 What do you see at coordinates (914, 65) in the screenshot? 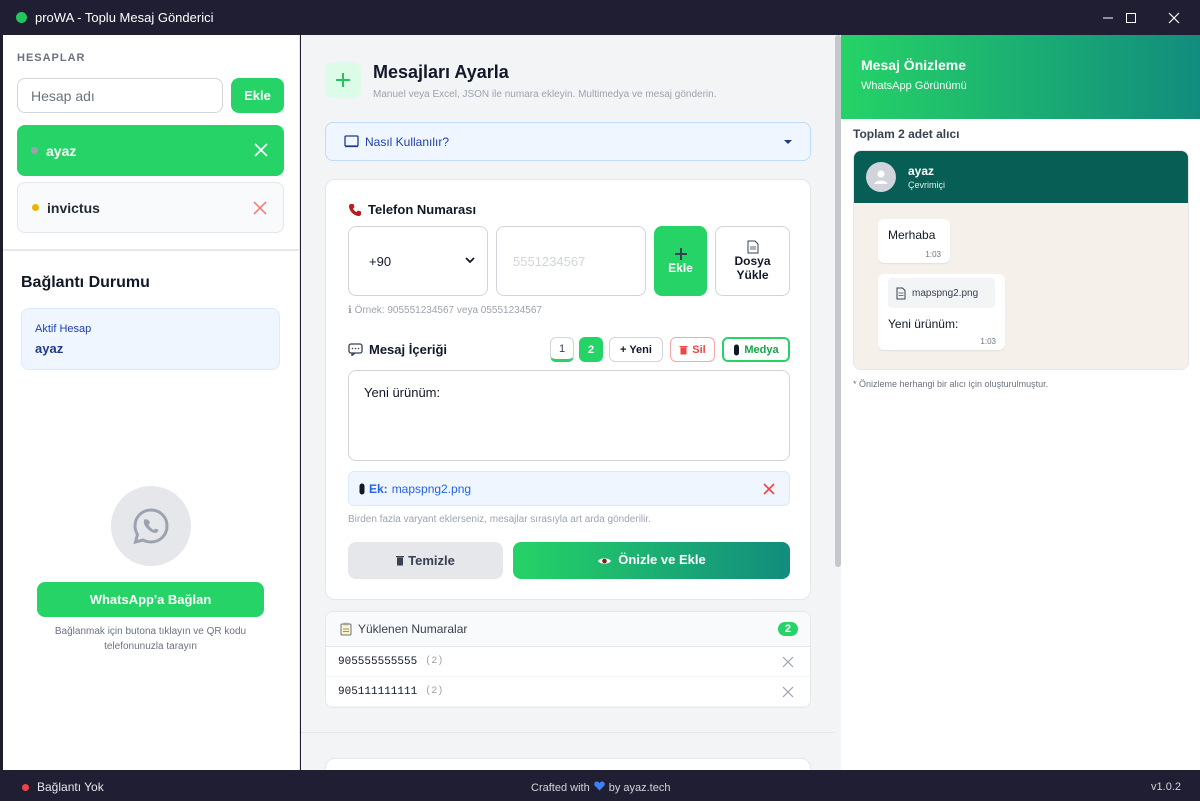
I see `preview-title: Mesaj Önizleme` at bounding box center [914, 65].